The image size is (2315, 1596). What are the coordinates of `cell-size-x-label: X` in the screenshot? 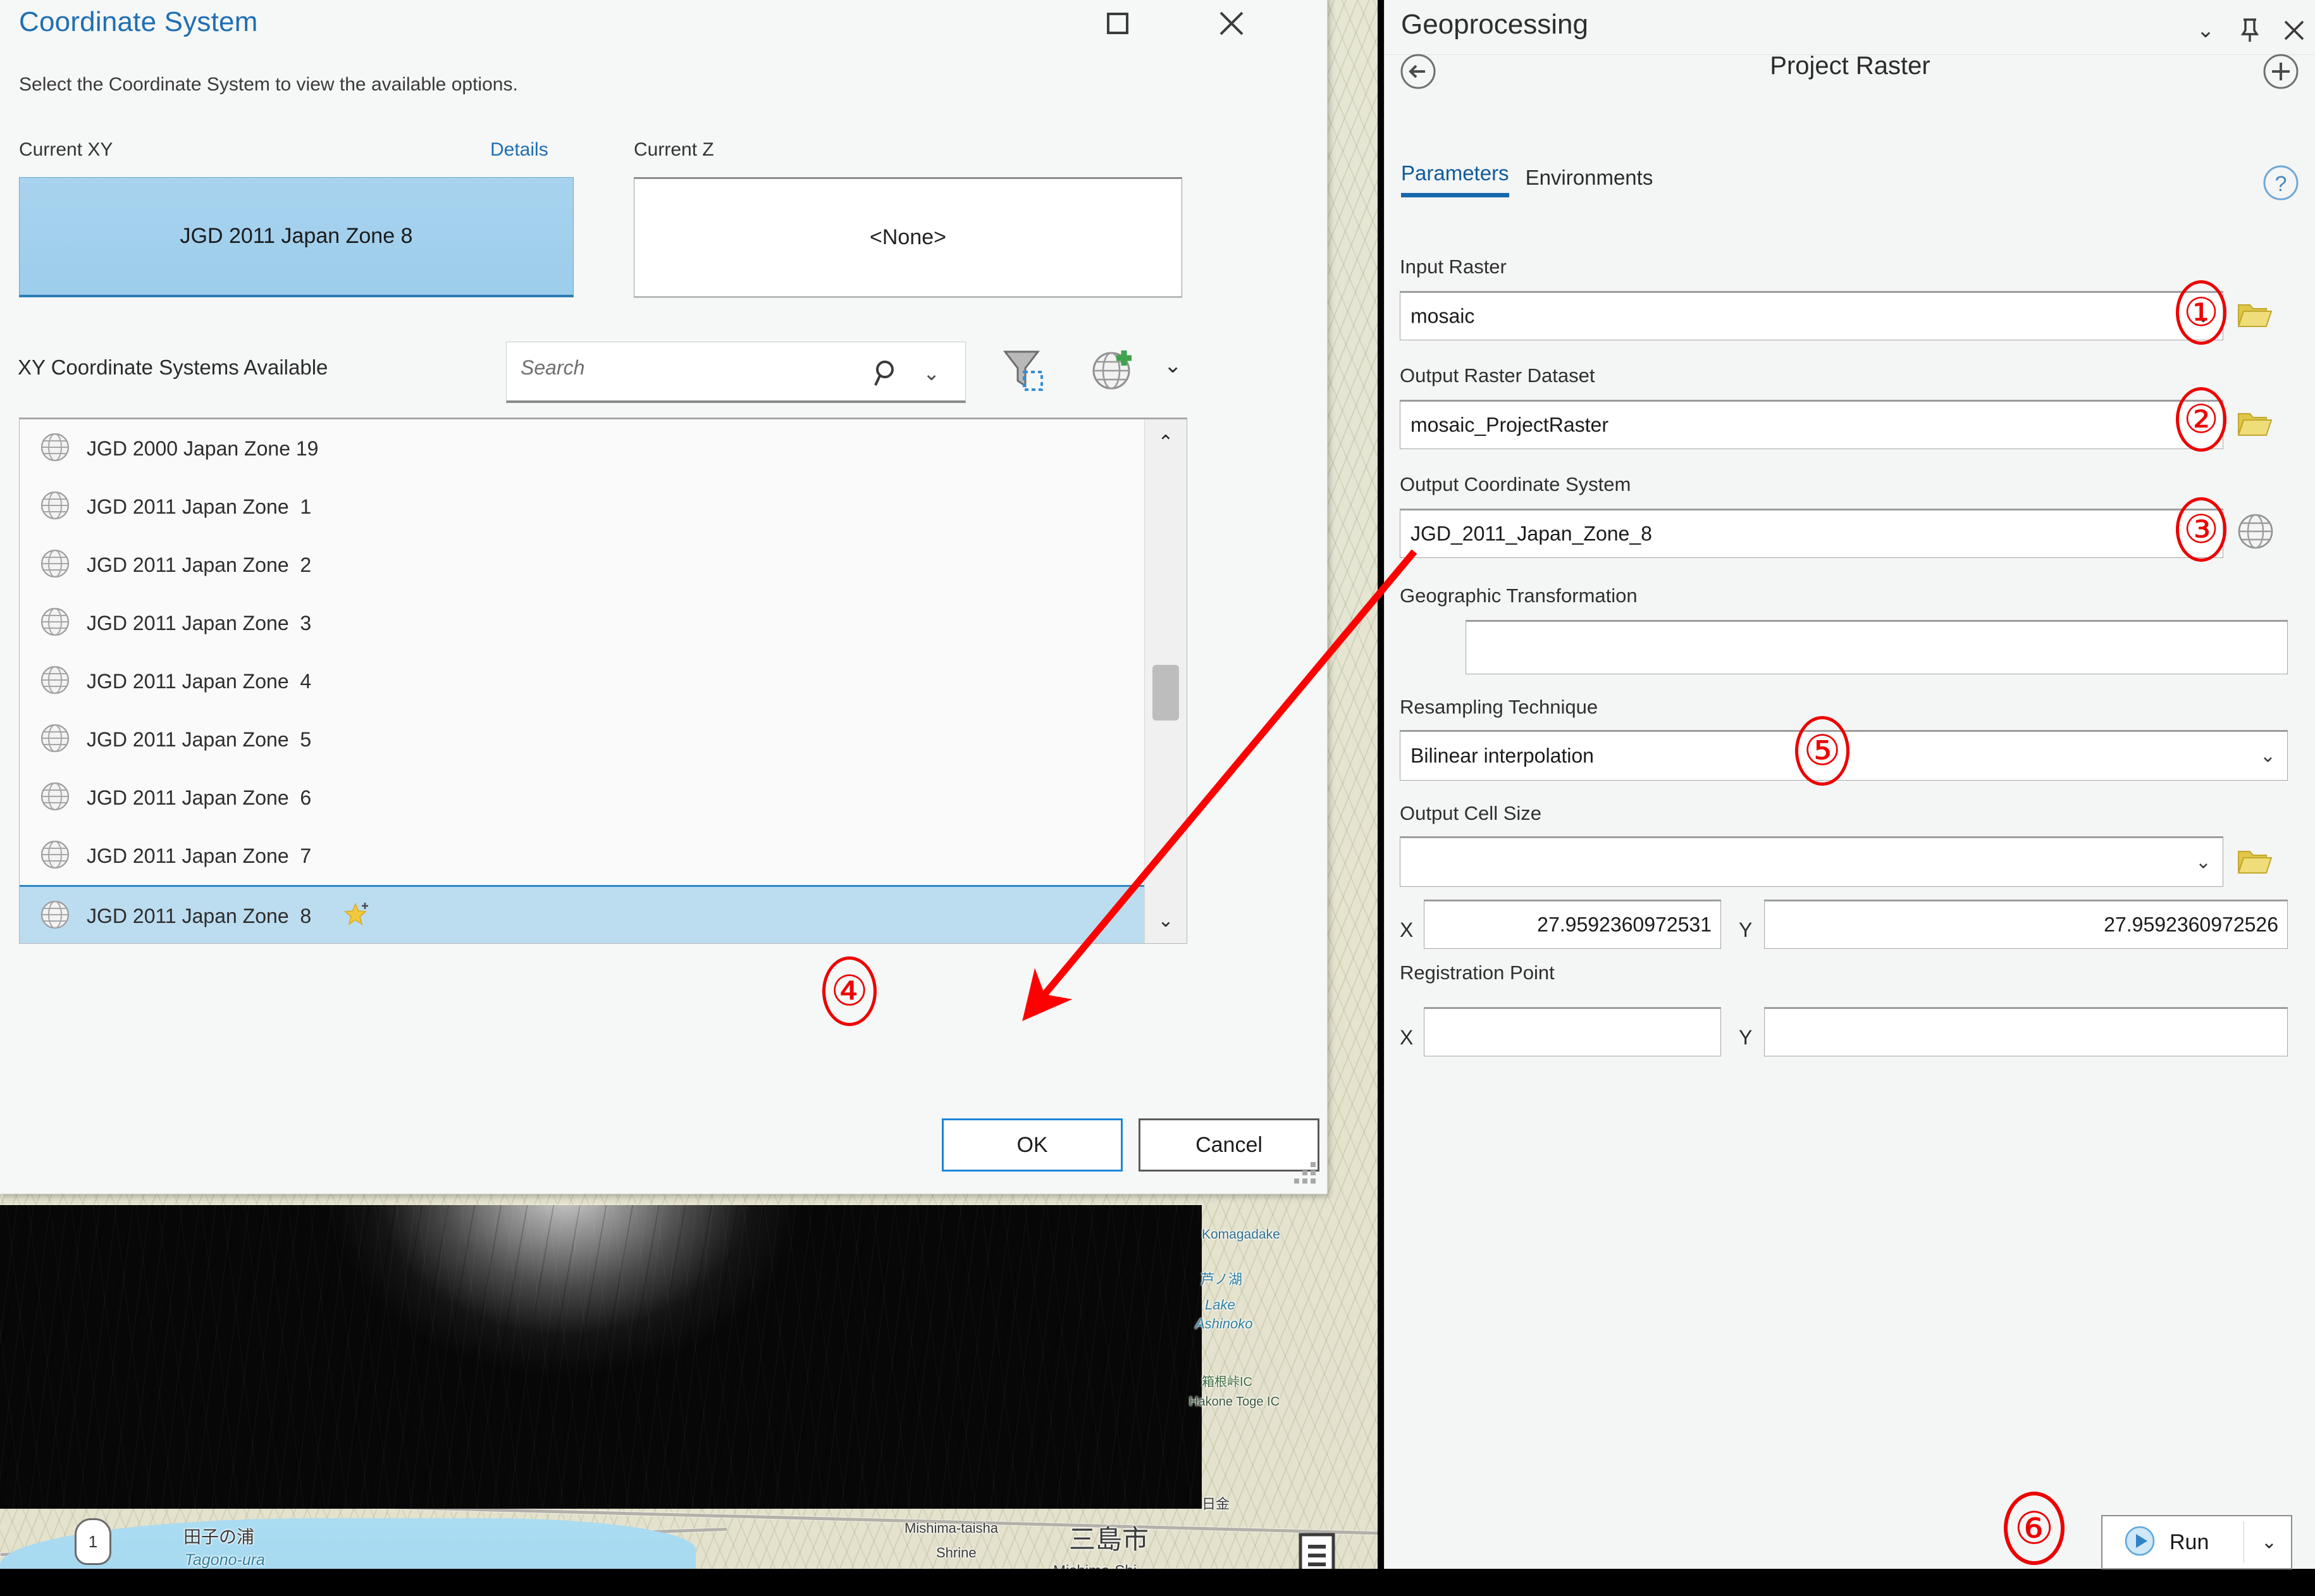 It's located at (1407, 930).